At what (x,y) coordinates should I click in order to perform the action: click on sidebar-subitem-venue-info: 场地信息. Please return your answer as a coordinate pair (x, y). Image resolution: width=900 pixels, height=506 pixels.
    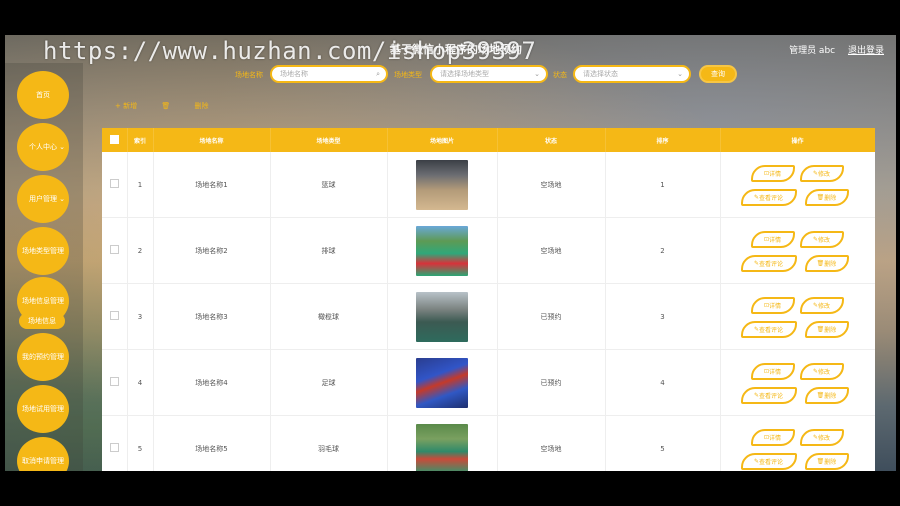
    Looking at the image, I should click on (42, 321).